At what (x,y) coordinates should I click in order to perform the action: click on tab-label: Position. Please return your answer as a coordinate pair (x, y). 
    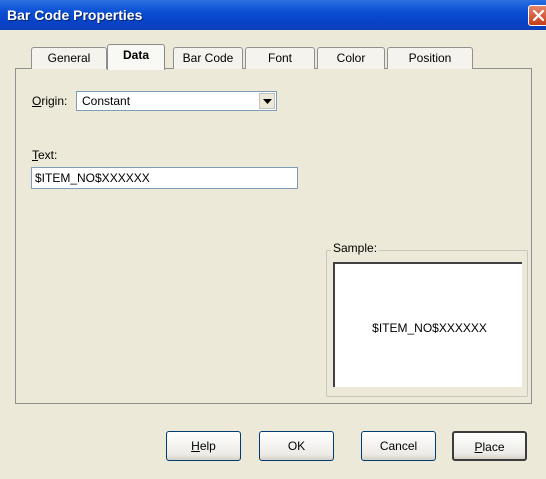
    Looking at the image, I should click on (430, 58).